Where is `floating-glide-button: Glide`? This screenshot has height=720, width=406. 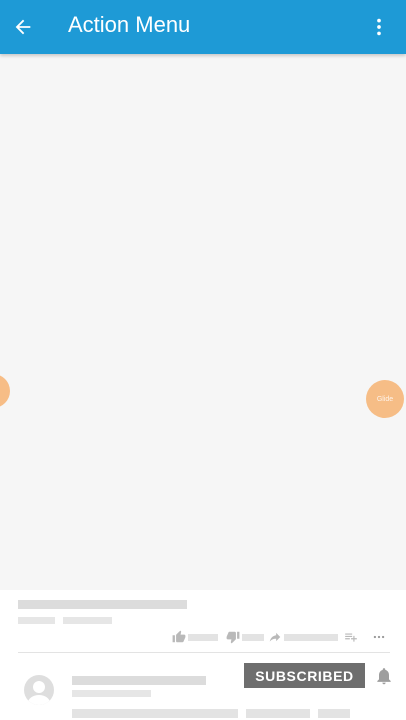
floating-glide-button: Glide is located at coordinates (385, 399).